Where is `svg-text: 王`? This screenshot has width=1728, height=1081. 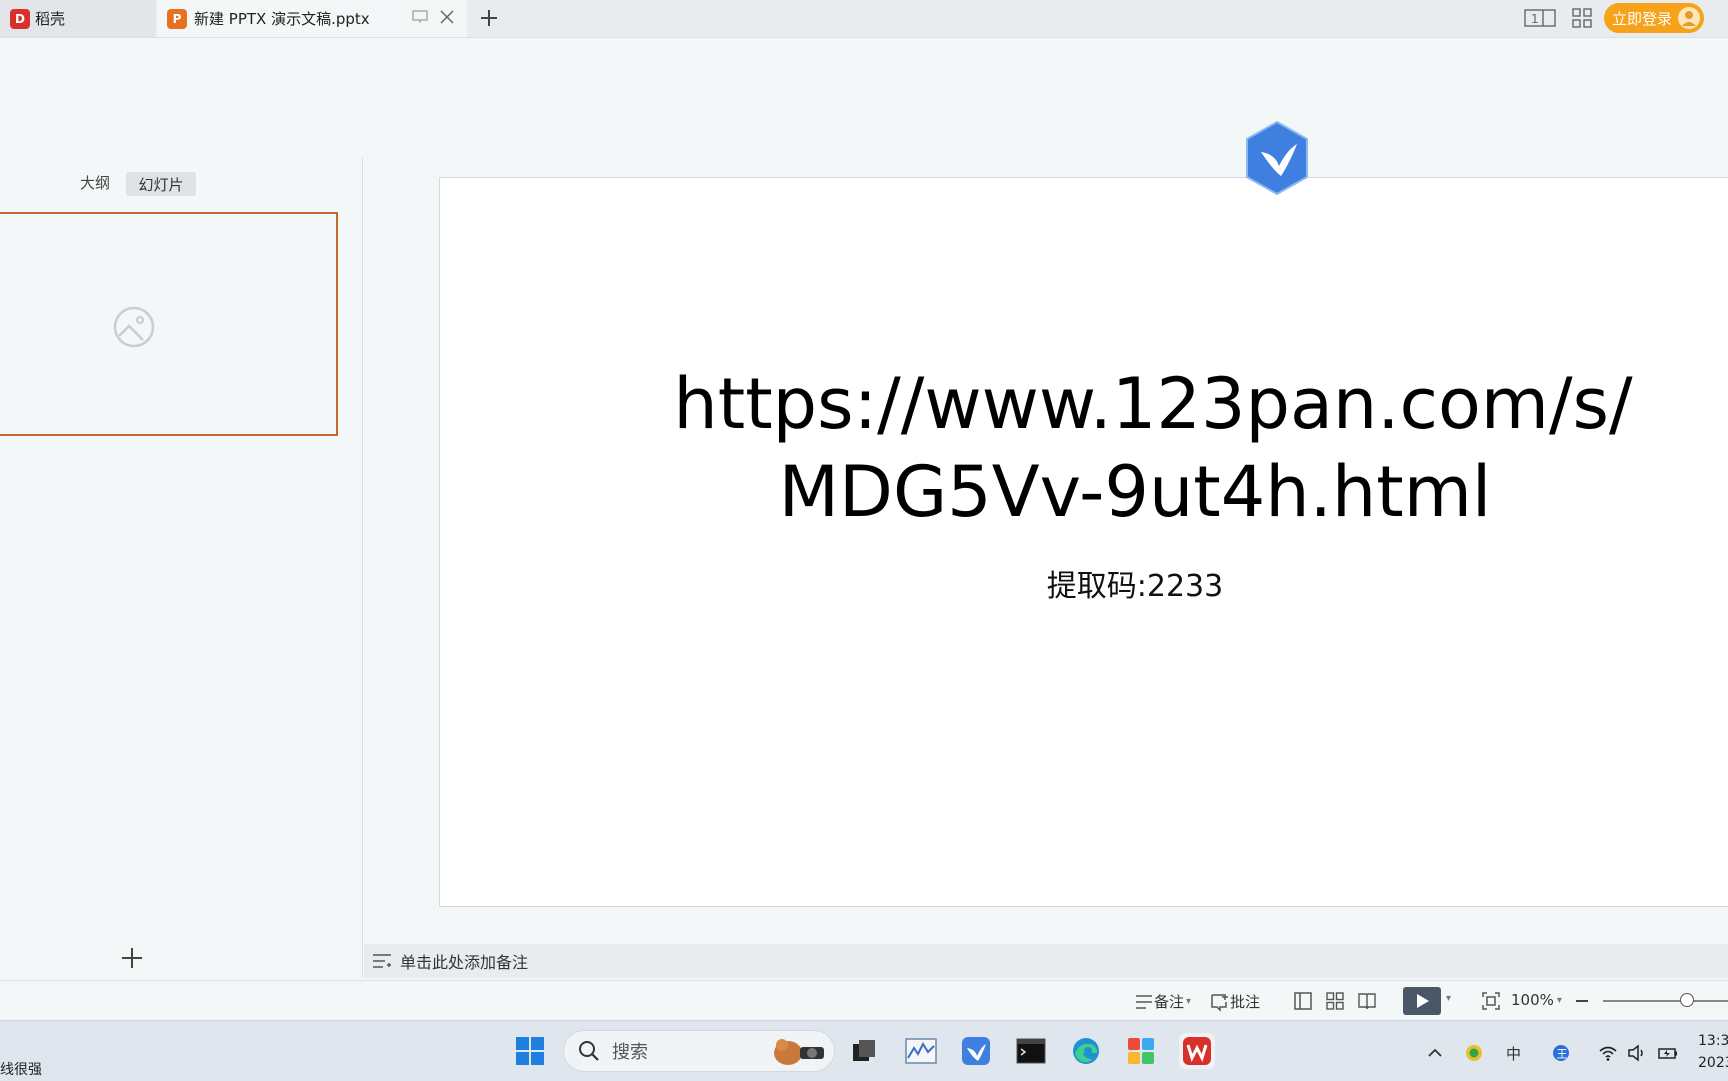 svg-text: 王 is located at coordinates (1562, 1054).